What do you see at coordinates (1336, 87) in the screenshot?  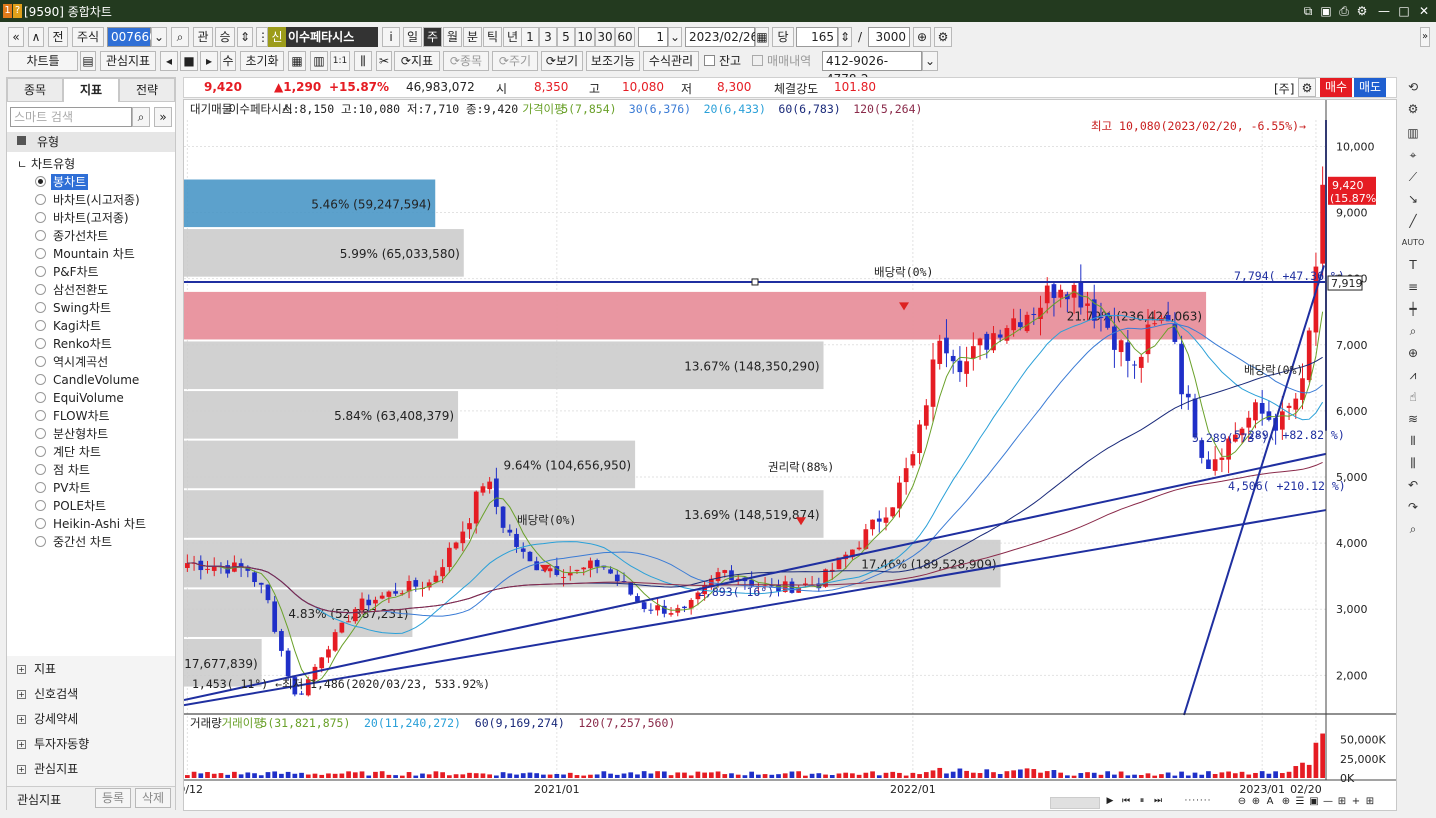 I see `buy-button: 매수` at bounding box center [1336, 87].